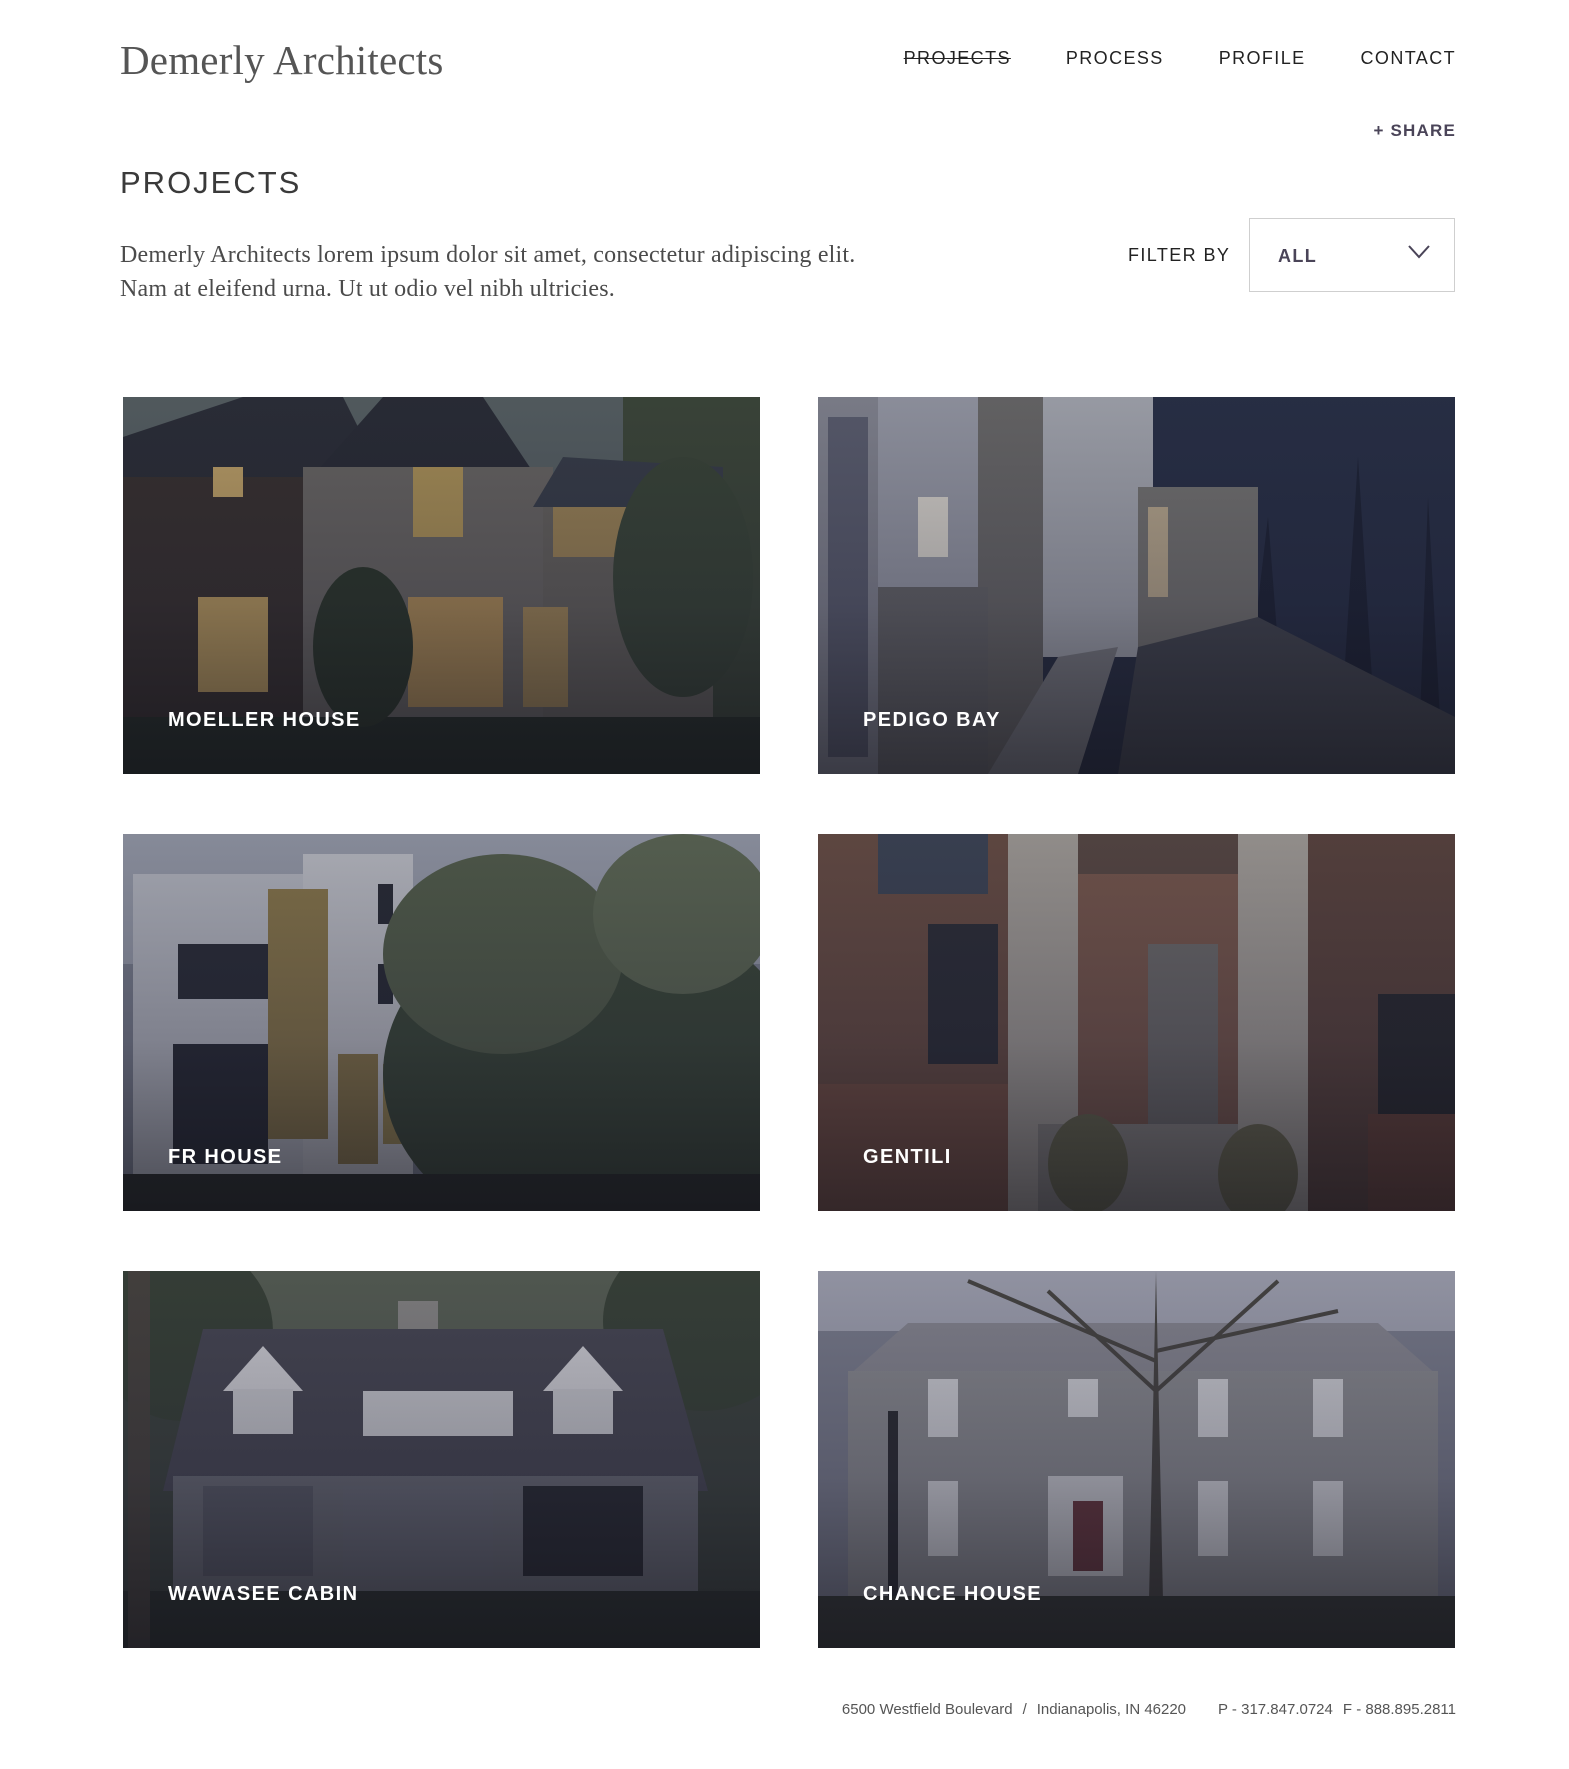 The width and height of the screenshot is (1569, 1769). Describe the element at coordinates (907, 1157) in the screenshot. I see `project-title: GENTILI` at that location.